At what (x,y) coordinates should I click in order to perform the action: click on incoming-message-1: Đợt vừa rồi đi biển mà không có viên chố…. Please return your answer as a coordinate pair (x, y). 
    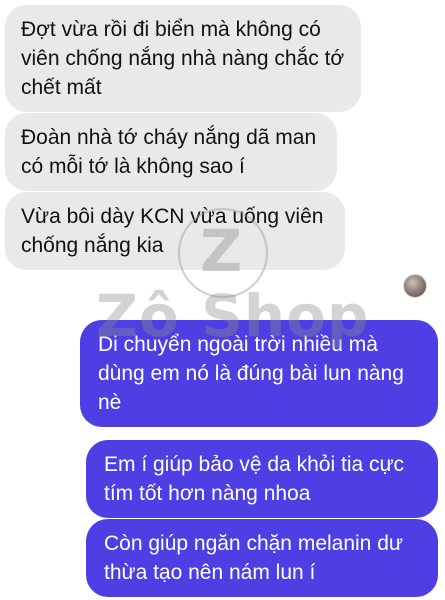
    Looking at the image, I should click on (183, 58).